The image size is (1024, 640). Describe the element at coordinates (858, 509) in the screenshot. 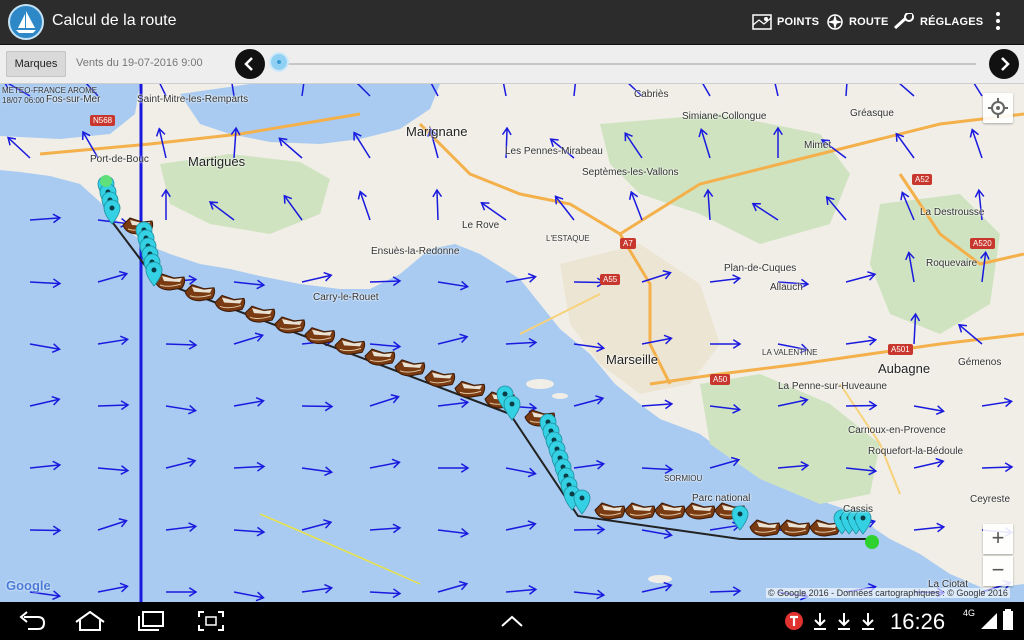

I see `place-label: Cassis` at that location.